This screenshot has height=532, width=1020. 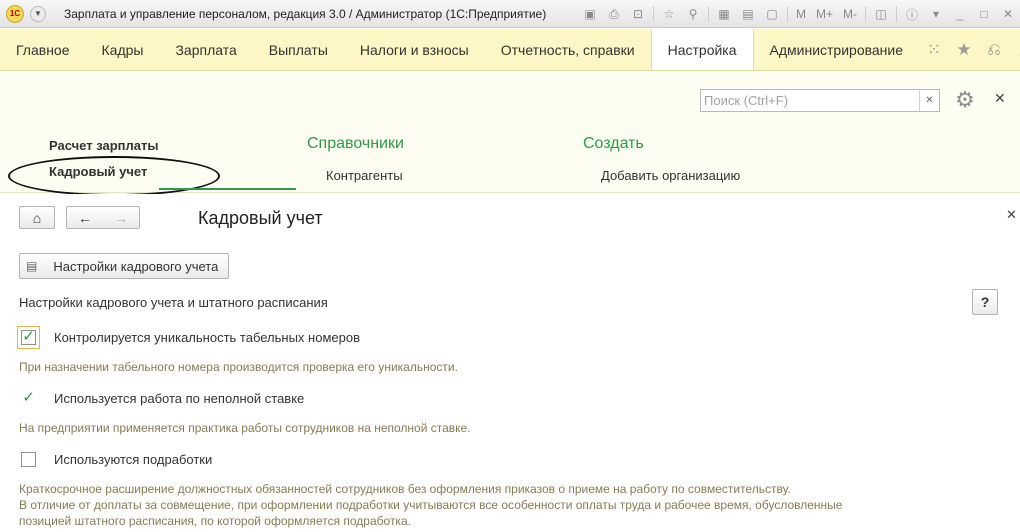 What do you see at coordinates (260, 218) in the screenshot?
I see `form-title: Кадровый учет` at bounding box center [260, 218].